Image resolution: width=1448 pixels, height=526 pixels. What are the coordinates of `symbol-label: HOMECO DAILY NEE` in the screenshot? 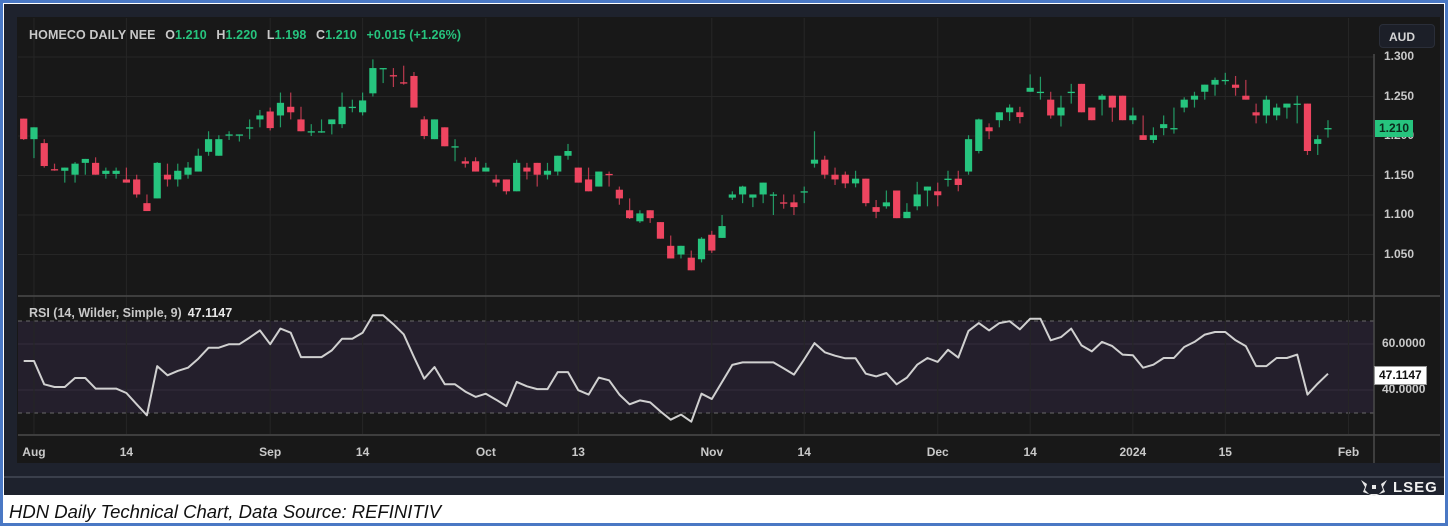 It's located at (92, 35).